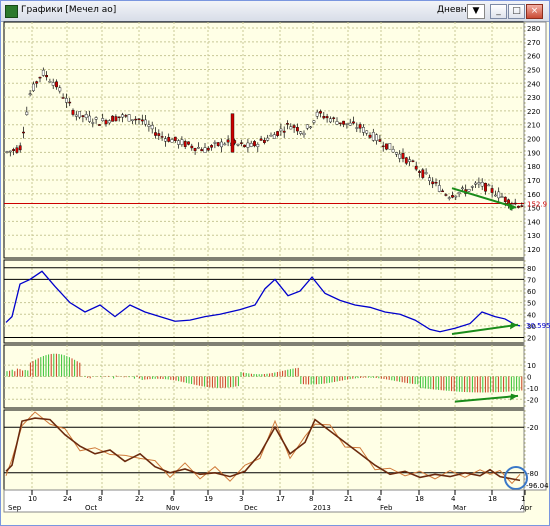 This screenshot has width=550, height=526. Describe the element at coordinates (532, 428) in the screenshot. I see `stoch-tick-label: -20` at that location.